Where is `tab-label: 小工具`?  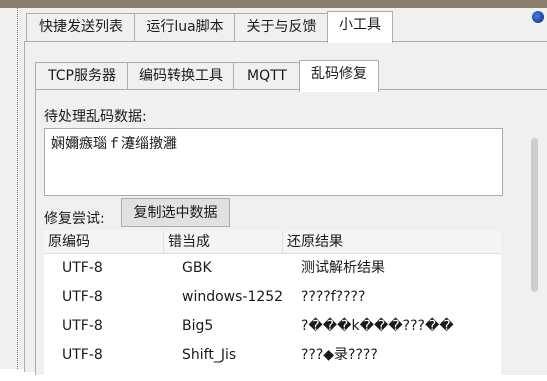
tab-label: 小工具 is located at coordinates (360, 25).